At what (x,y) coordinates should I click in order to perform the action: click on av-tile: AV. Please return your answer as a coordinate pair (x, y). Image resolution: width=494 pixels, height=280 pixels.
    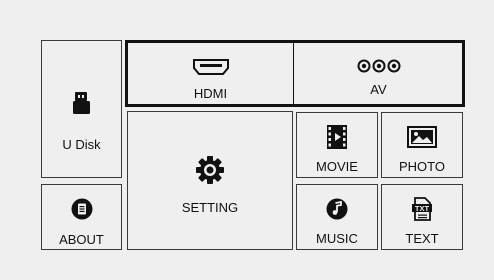
    Looking at the image, I should click on (378, 73).